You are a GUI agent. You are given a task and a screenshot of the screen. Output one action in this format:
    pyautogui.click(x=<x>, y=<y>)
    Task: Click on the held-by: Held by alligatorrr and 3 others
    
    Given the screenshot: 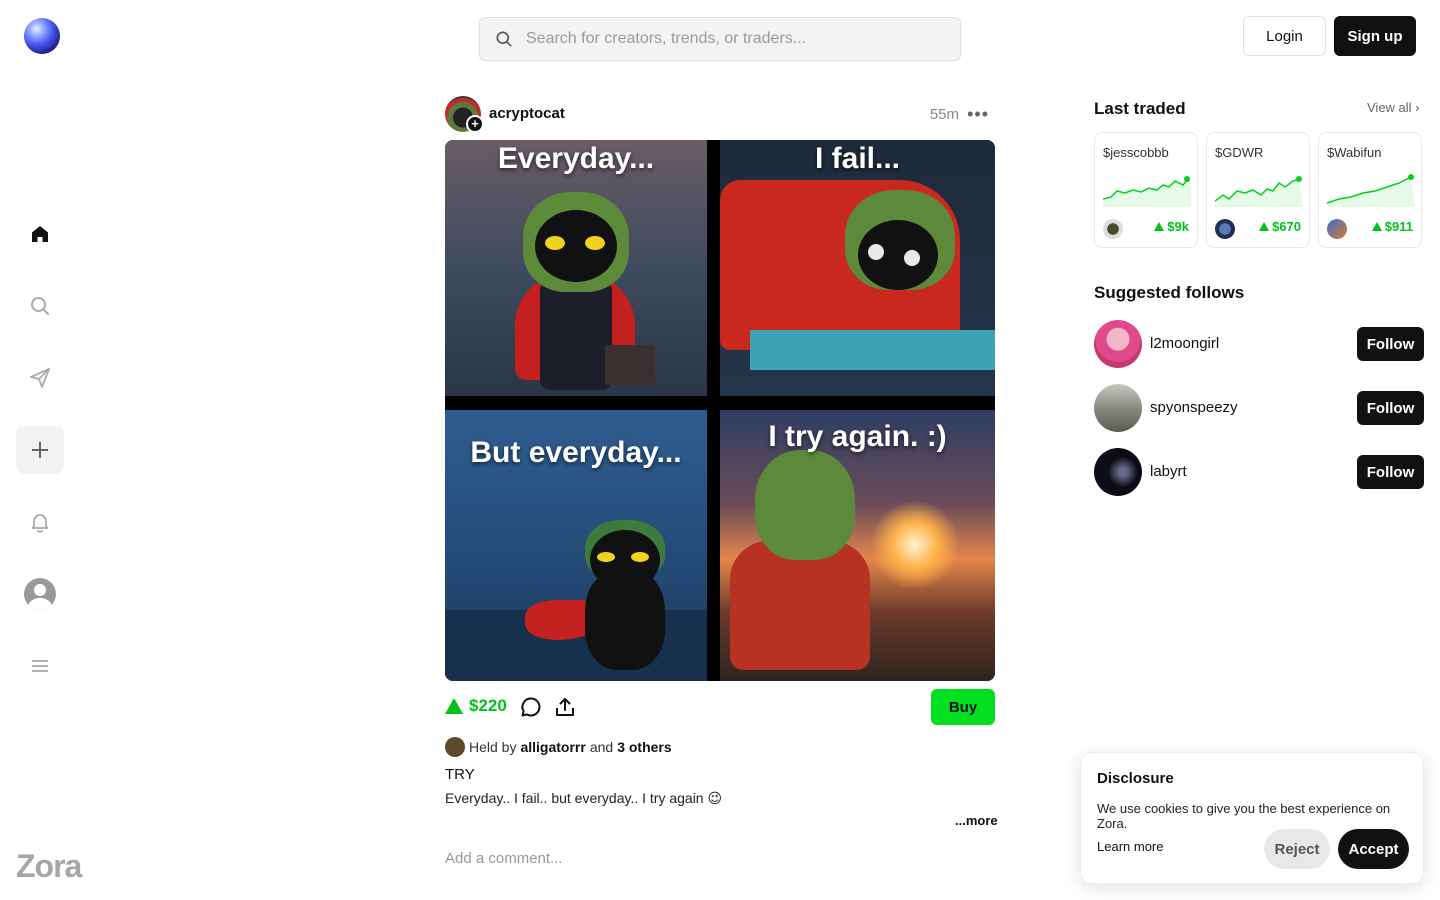 What is the action you would take?
    pyautogui.click(x=560, y=747)
    